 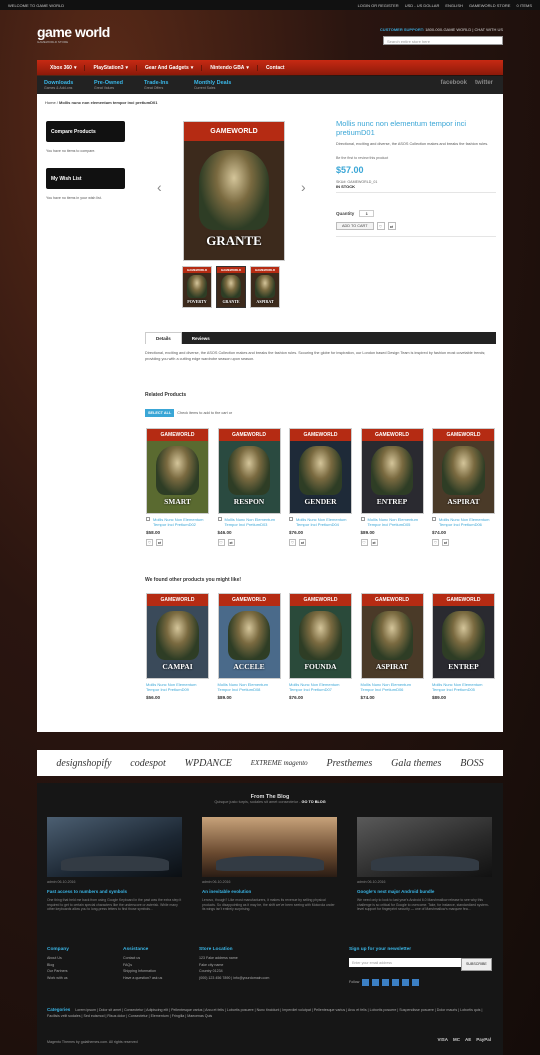 What do you see at coordinates (201, 338) in the screenshot?
I see `tab-reviews: Reviews` at bounding box center [201, 338].